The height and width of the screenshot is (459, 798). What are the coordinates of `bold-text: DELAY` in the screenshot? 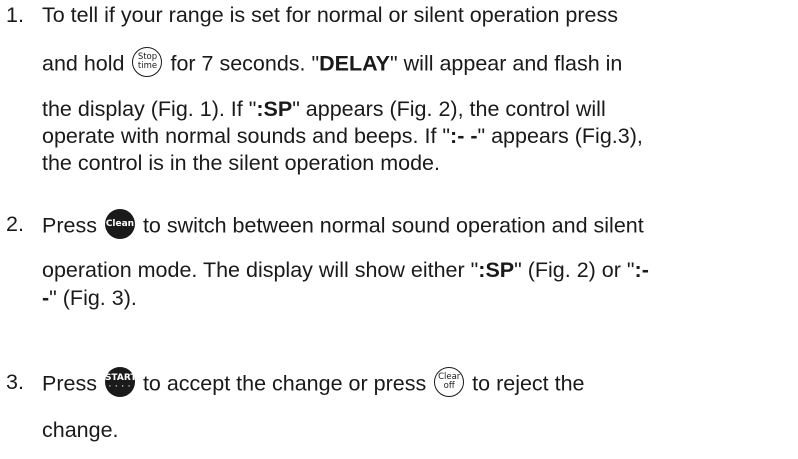 It's located at (355, 63).